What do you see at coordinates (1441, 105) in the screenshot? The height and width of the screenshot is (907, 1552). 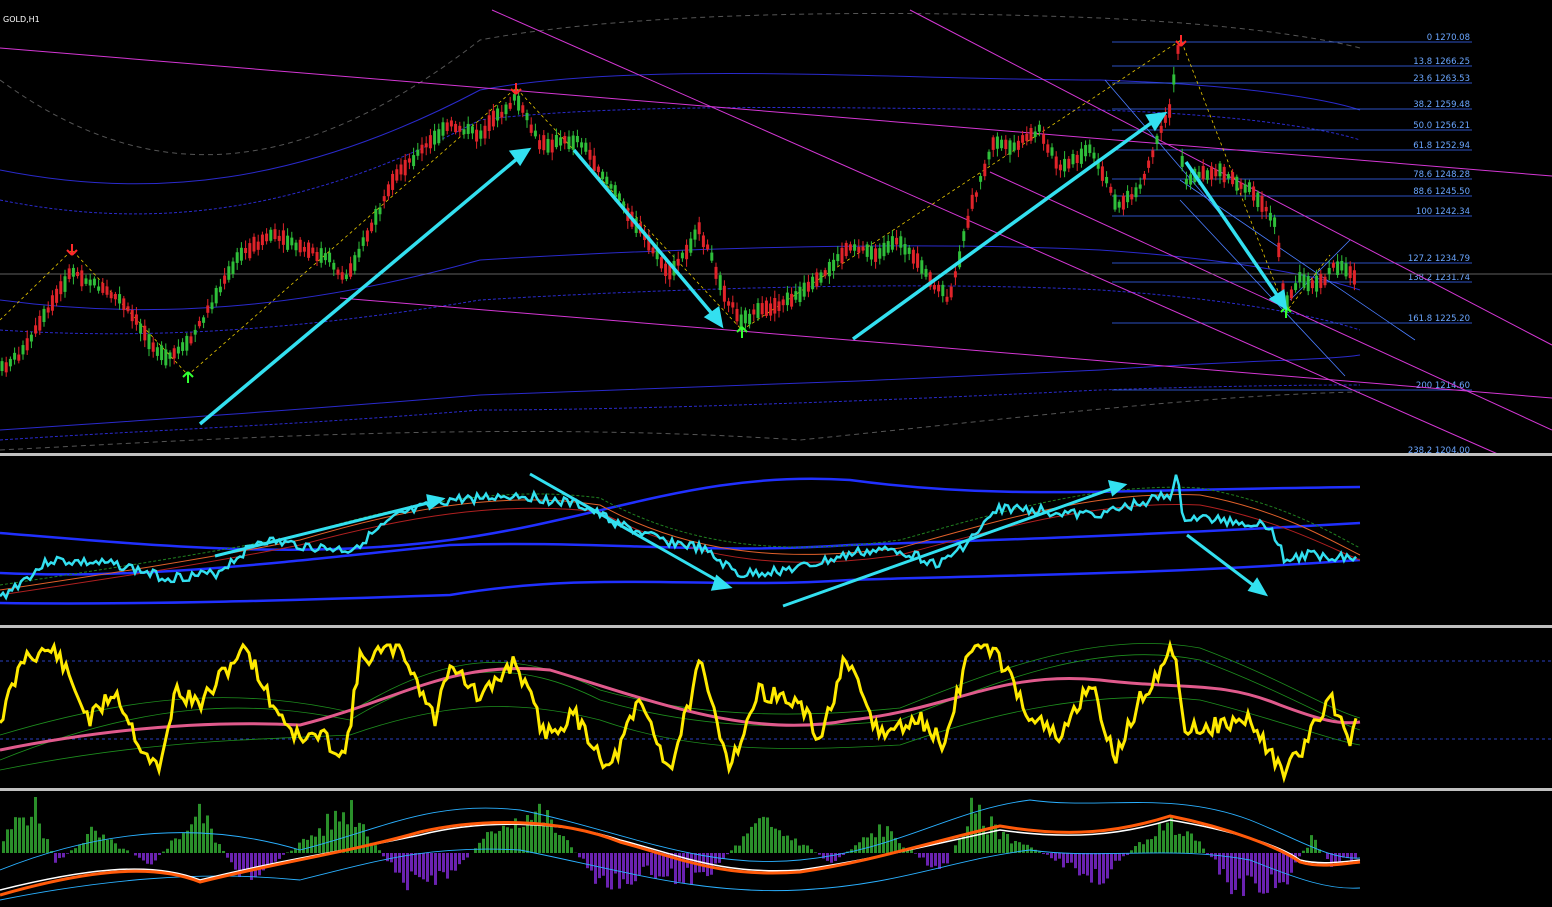 I see `fib-level-label: 38.2 1259.48` at bounding box center [1441, 105].